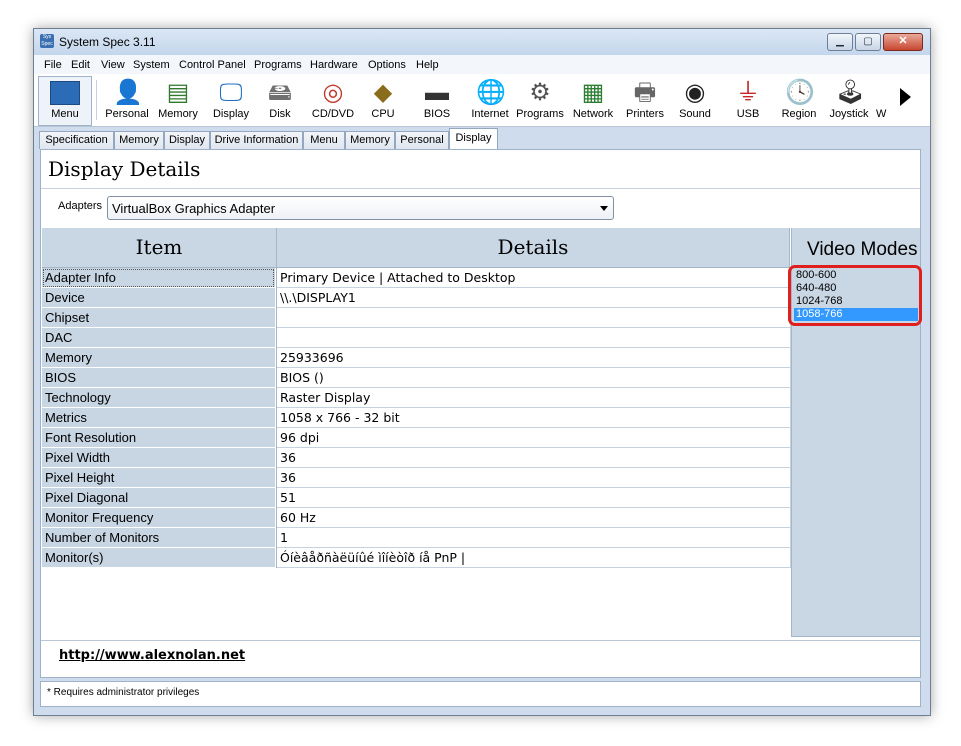 Image resolution: width=961 pixels, height=746 pixels. I want to click on row-item-cell: Monitor Frequency, so click(158, 518).